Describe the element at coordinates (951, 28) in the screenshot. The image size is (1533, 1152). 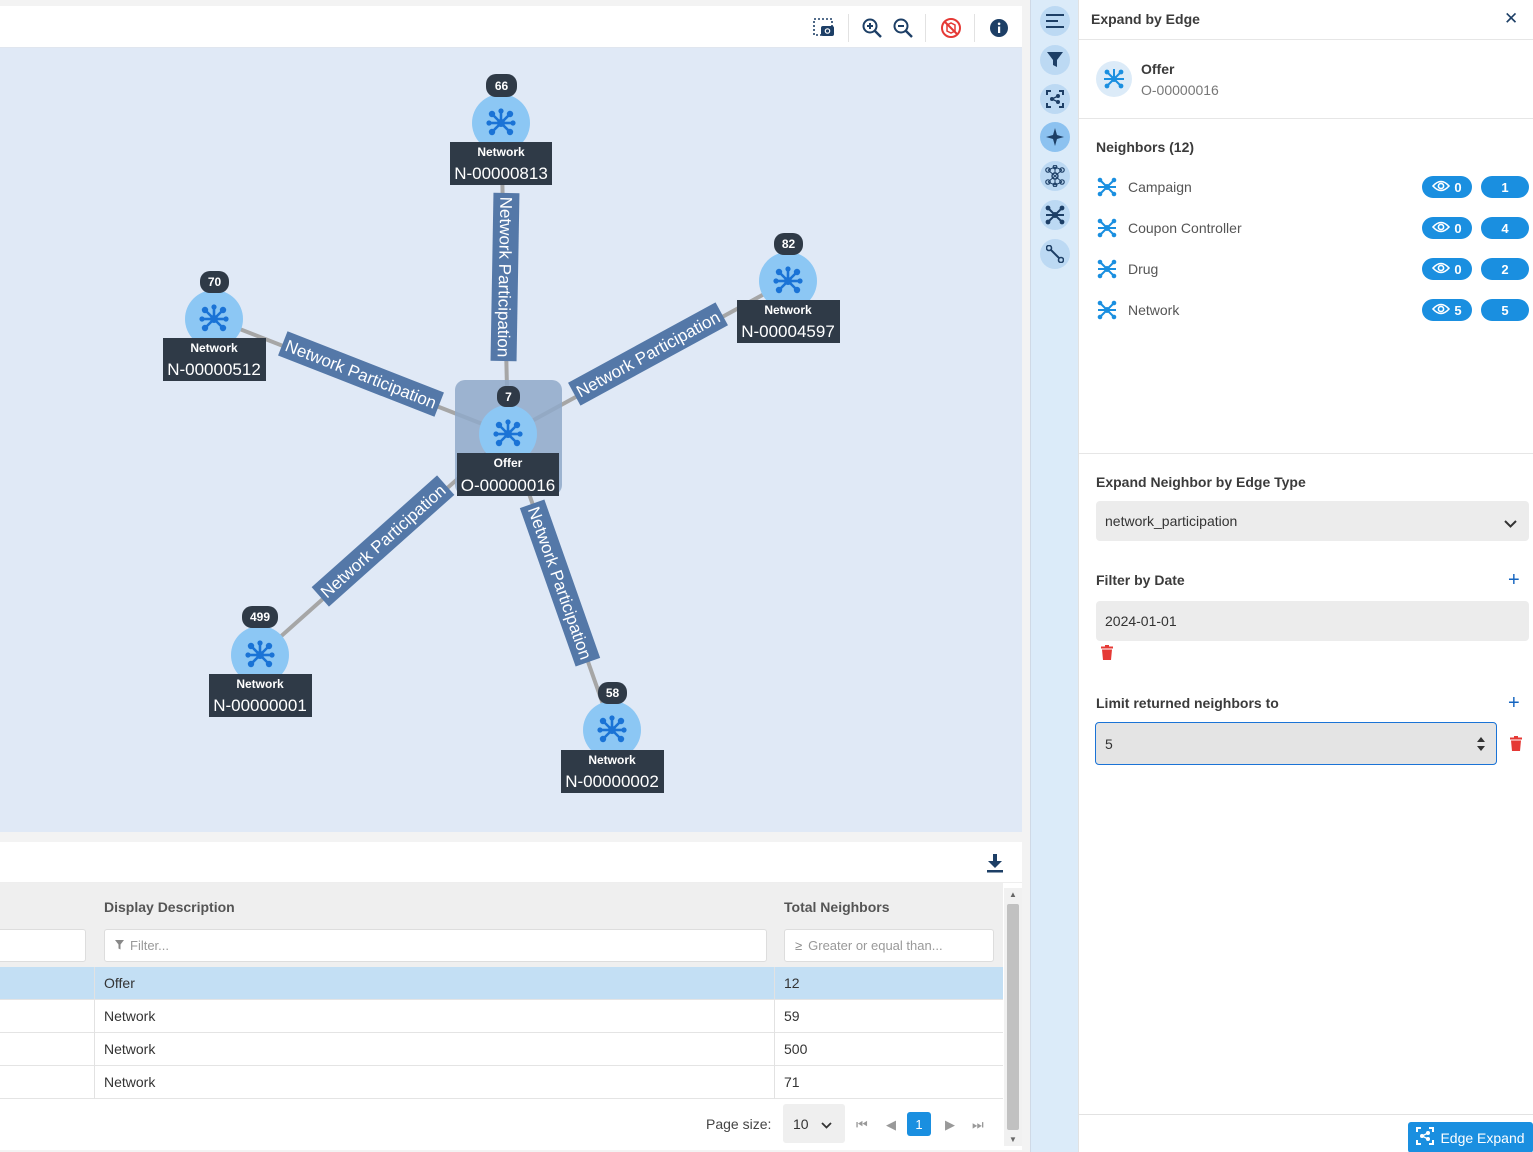
I see `disable-icon` at that location.